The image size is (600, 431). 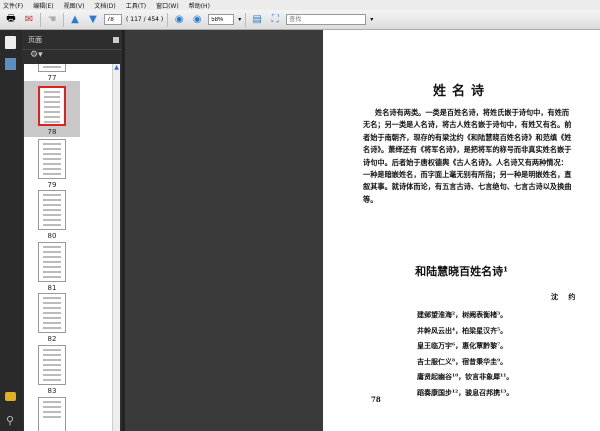 I want to click on pages-icon, so click(x=10, y=42).